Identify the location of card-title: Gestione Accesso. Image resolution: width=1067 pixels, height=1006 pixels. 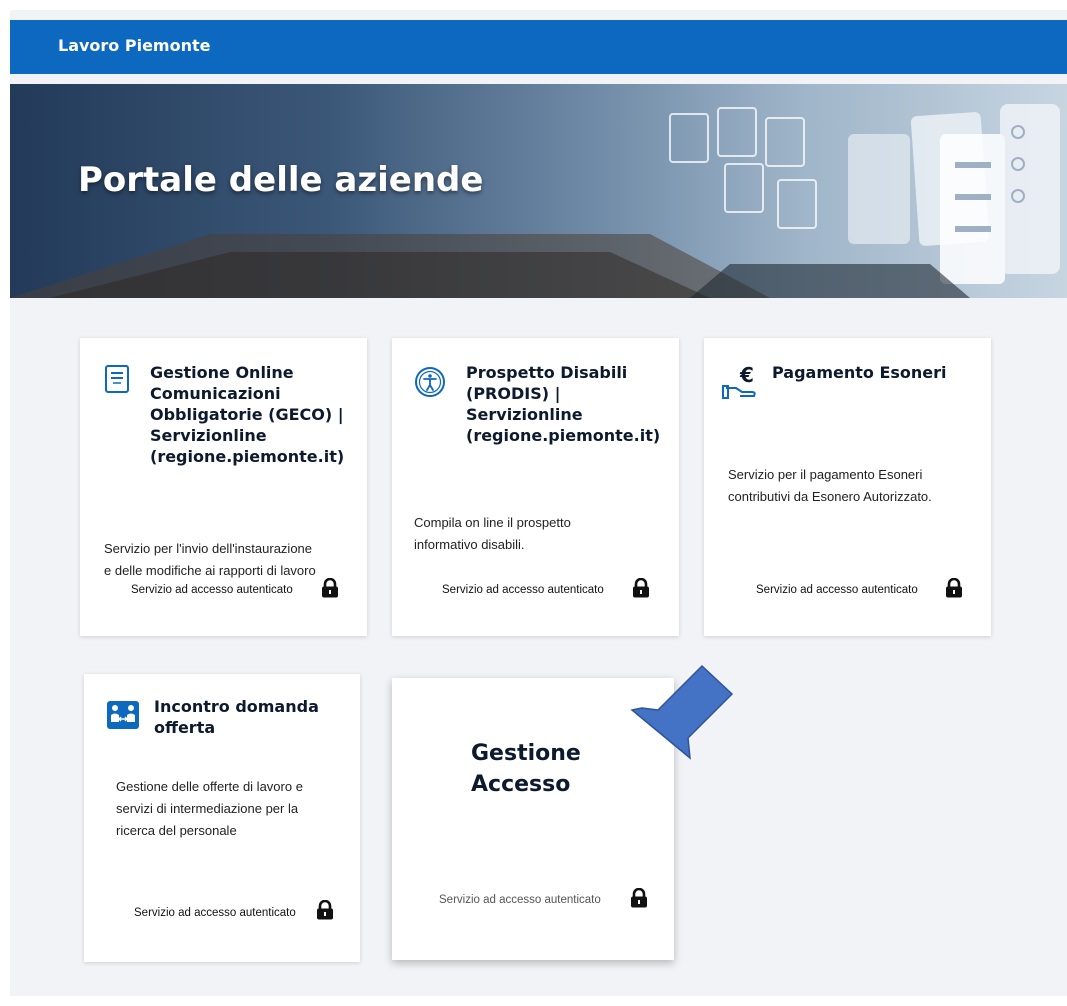
(526, 769).